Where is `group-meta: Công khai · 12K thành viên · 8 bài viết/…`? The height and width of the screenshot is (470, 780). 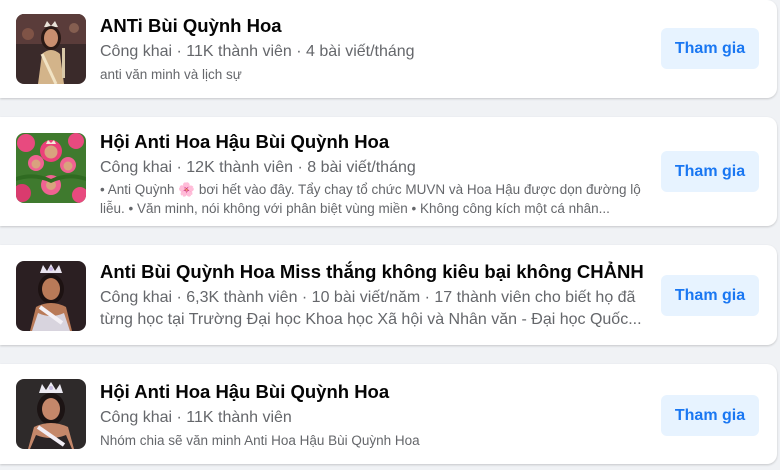 group-meta: Công khai · 12K thành viên · 8 bài viết/… is located at coordinates (258, 167).